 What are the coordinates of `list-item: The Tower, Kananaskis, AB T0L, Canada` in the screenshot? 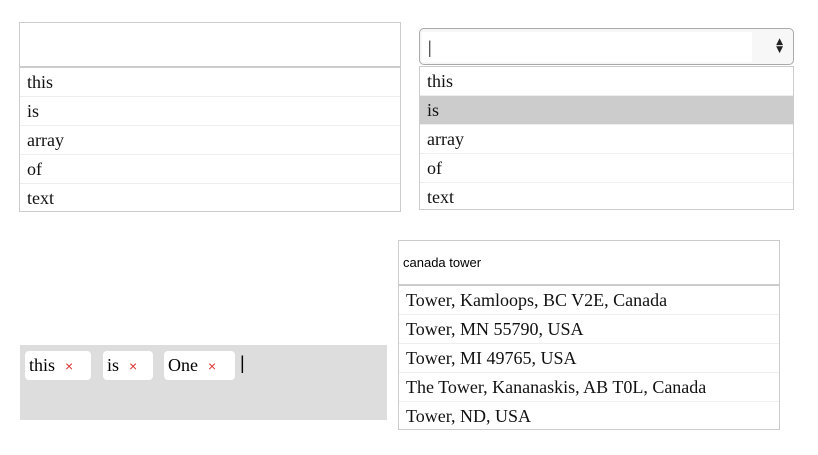 It's located at (589, 387).